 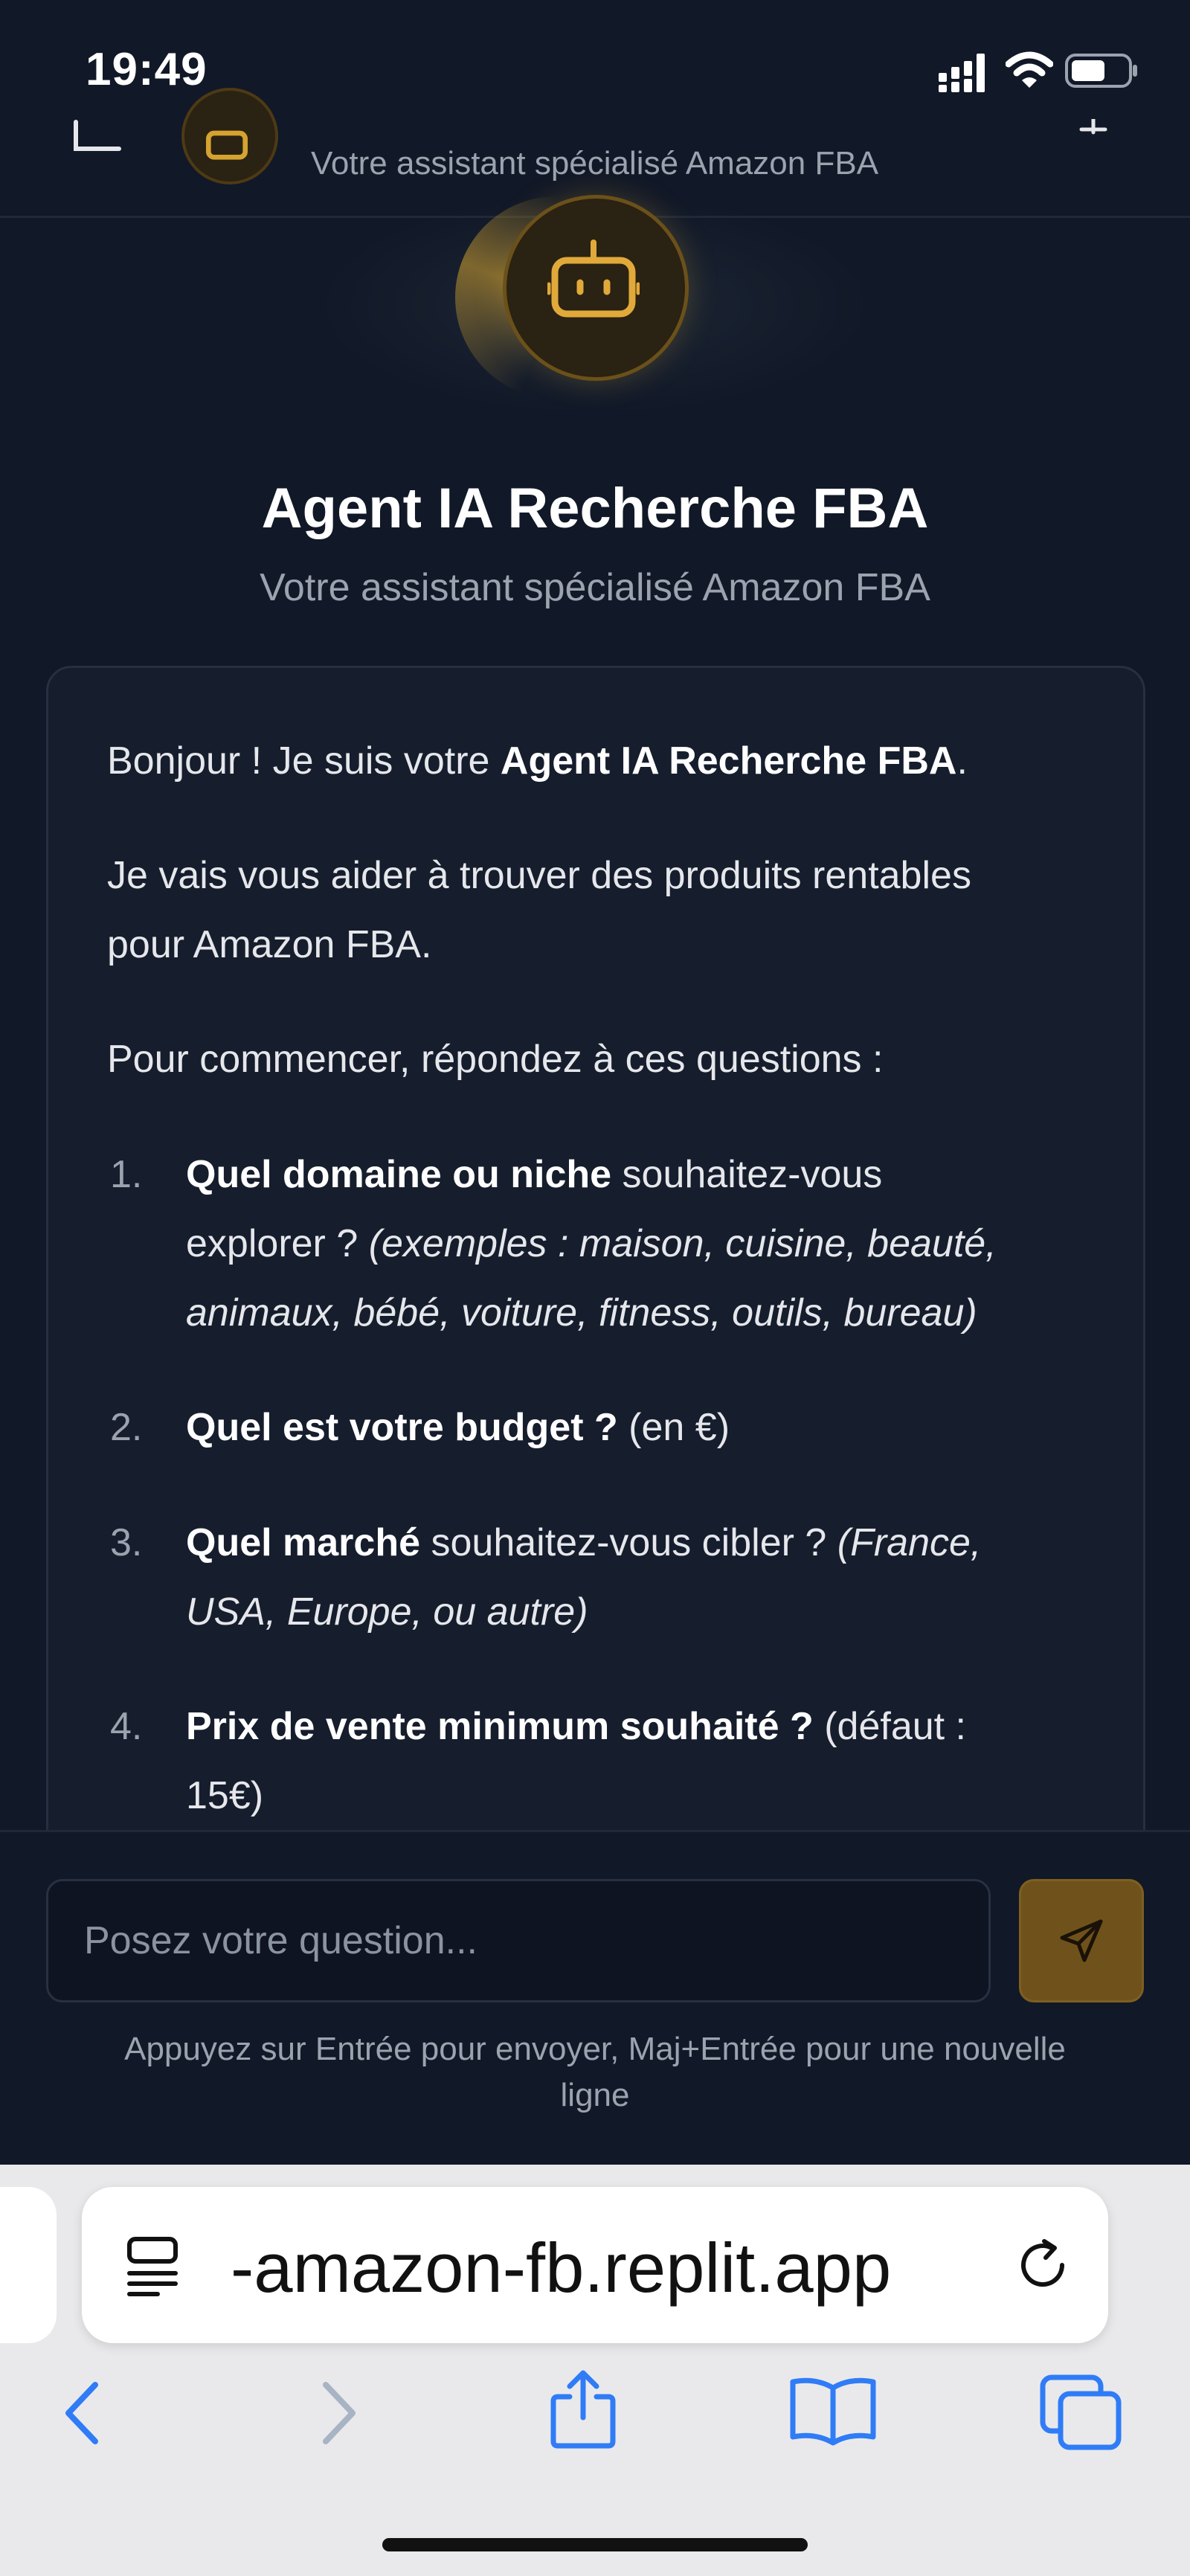 I want to click on list-number: 1., so click(x=127, y=1174).